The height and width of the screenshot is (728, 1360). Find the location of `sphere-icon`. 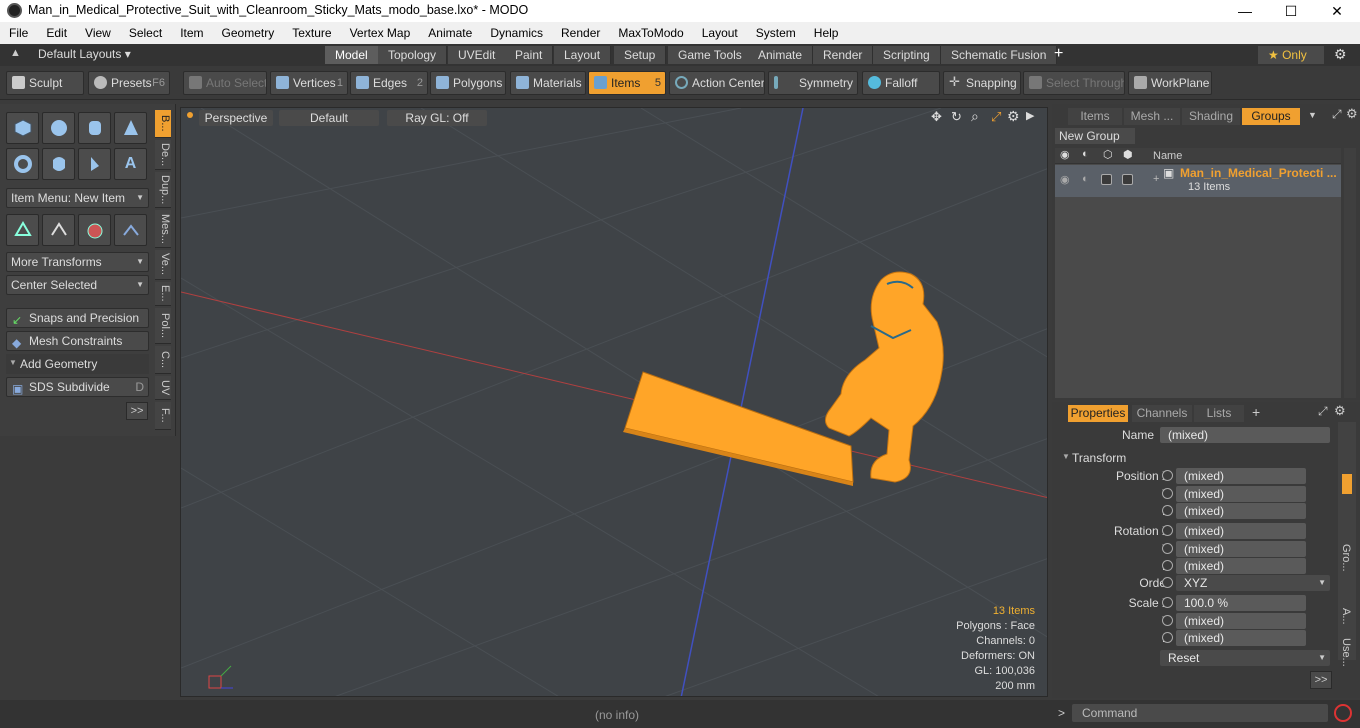

sphere-icon is located at coordinates (58, 128).